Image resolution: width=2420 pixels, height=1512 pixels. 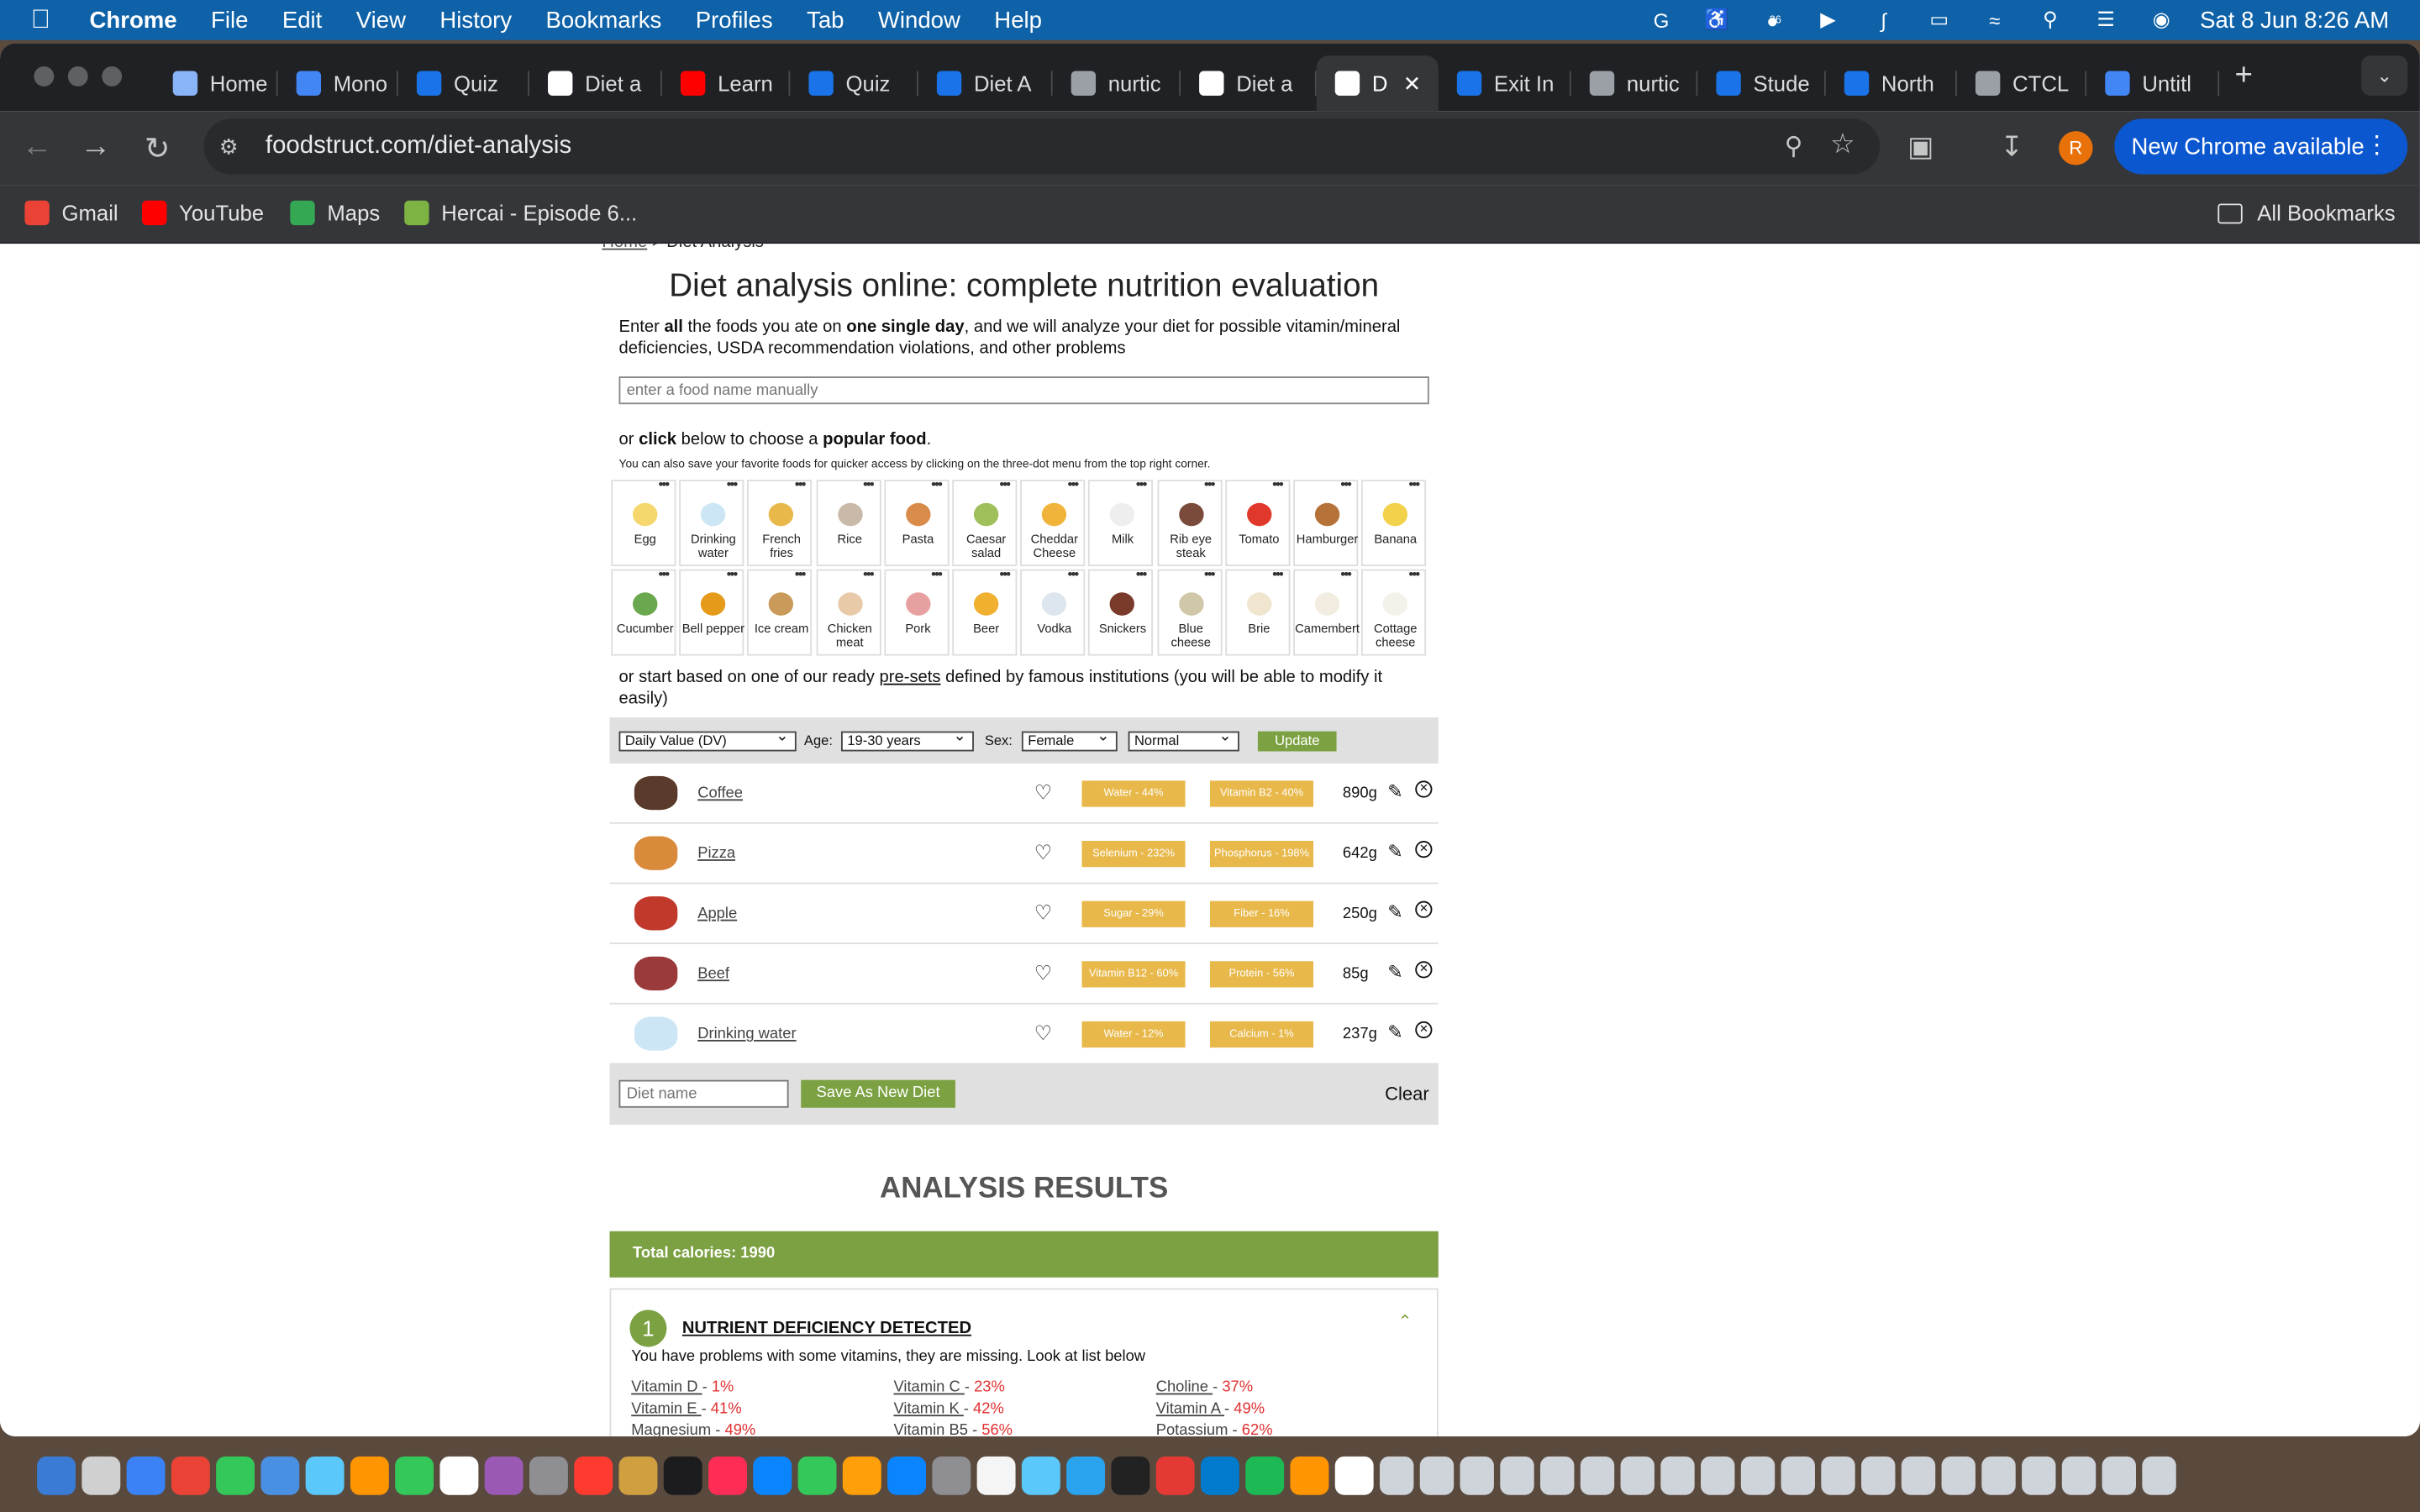 What do you see at coordinates (917, 522) in the screenshot?
I see `popular-food-pasta: ••• Pasta` at bounding box center [917, 522].